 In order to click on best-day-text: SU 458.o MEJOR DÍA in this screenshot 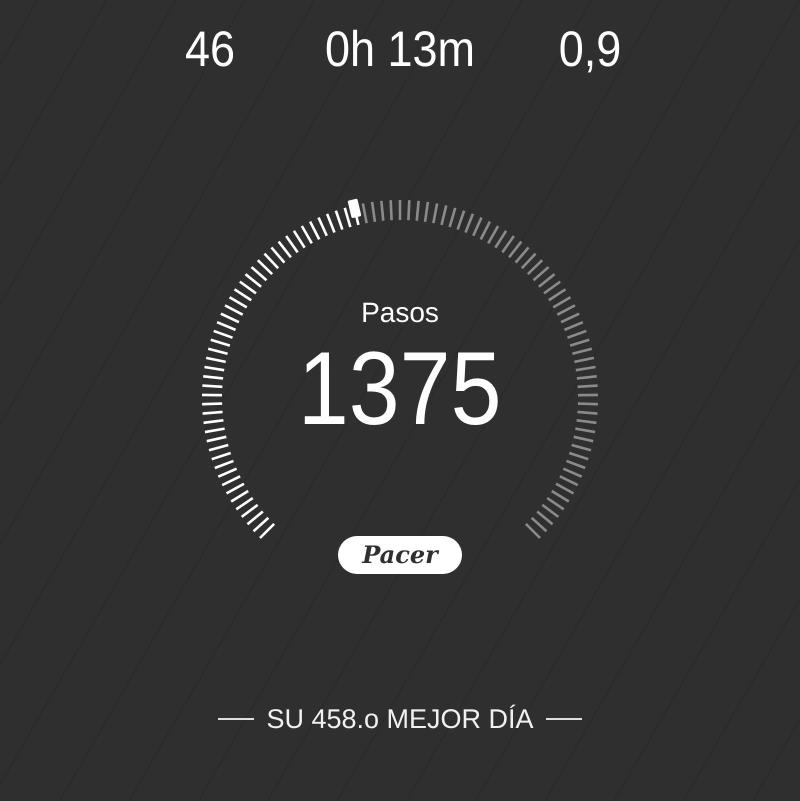, I will do `click(400, 719)`.